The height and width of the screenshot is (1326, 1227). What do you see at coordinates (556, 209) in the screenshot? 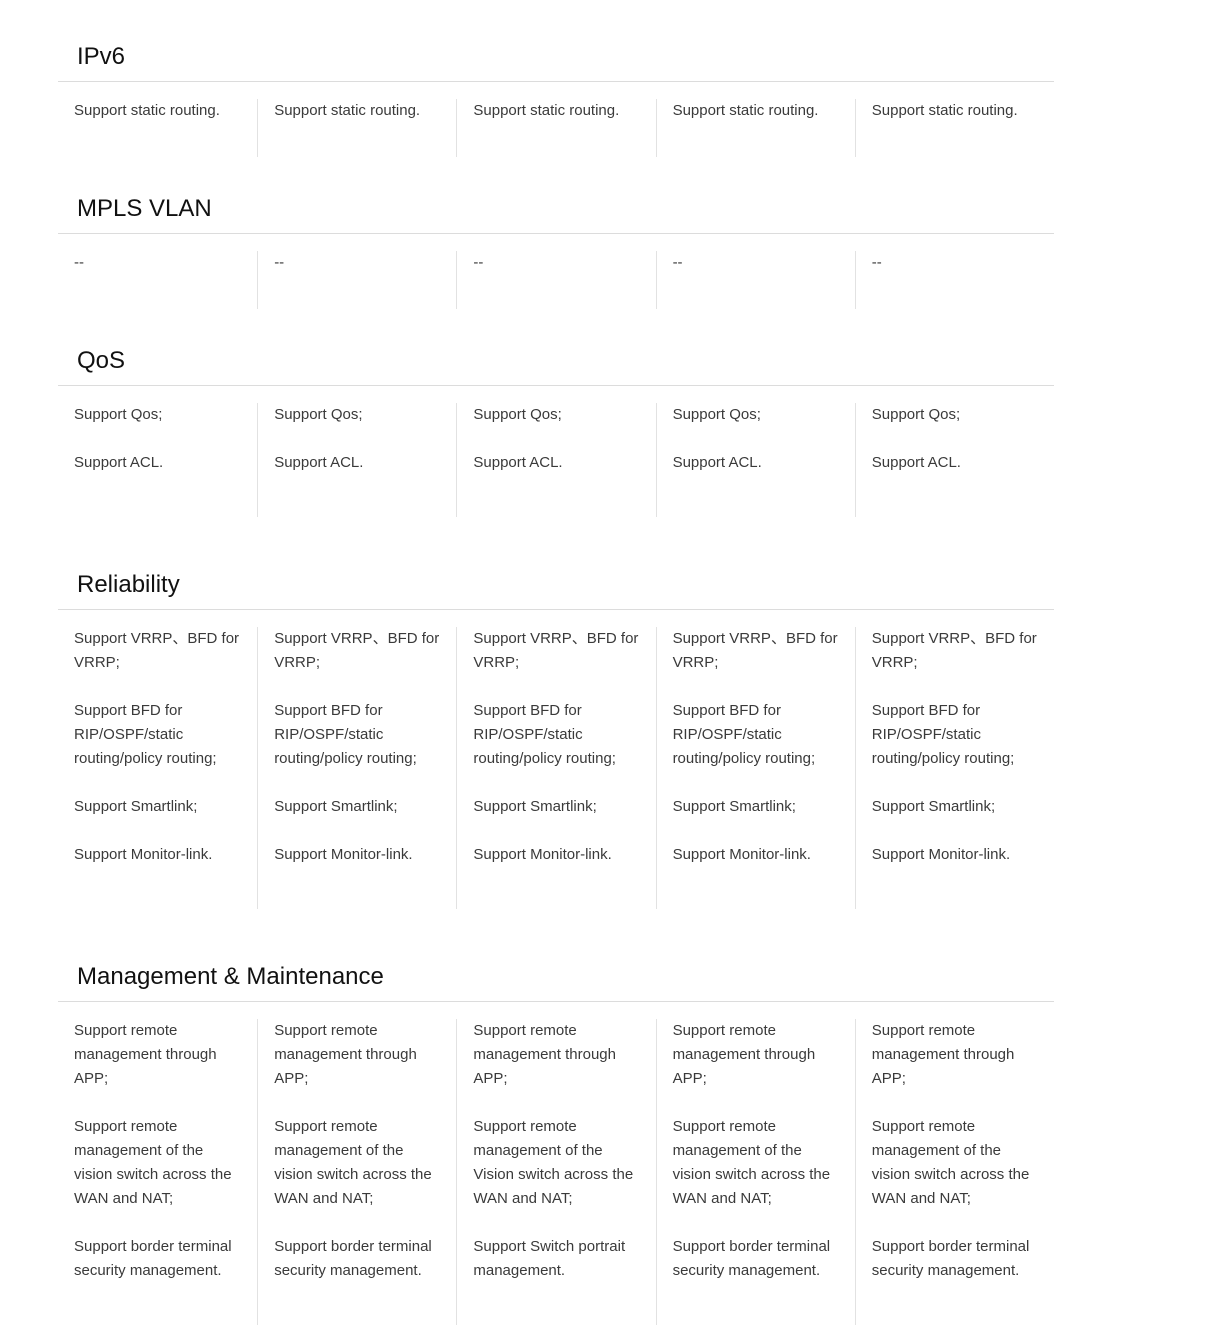
I see `section-title: MPLS VLAN` at bounding box center [556, 209].